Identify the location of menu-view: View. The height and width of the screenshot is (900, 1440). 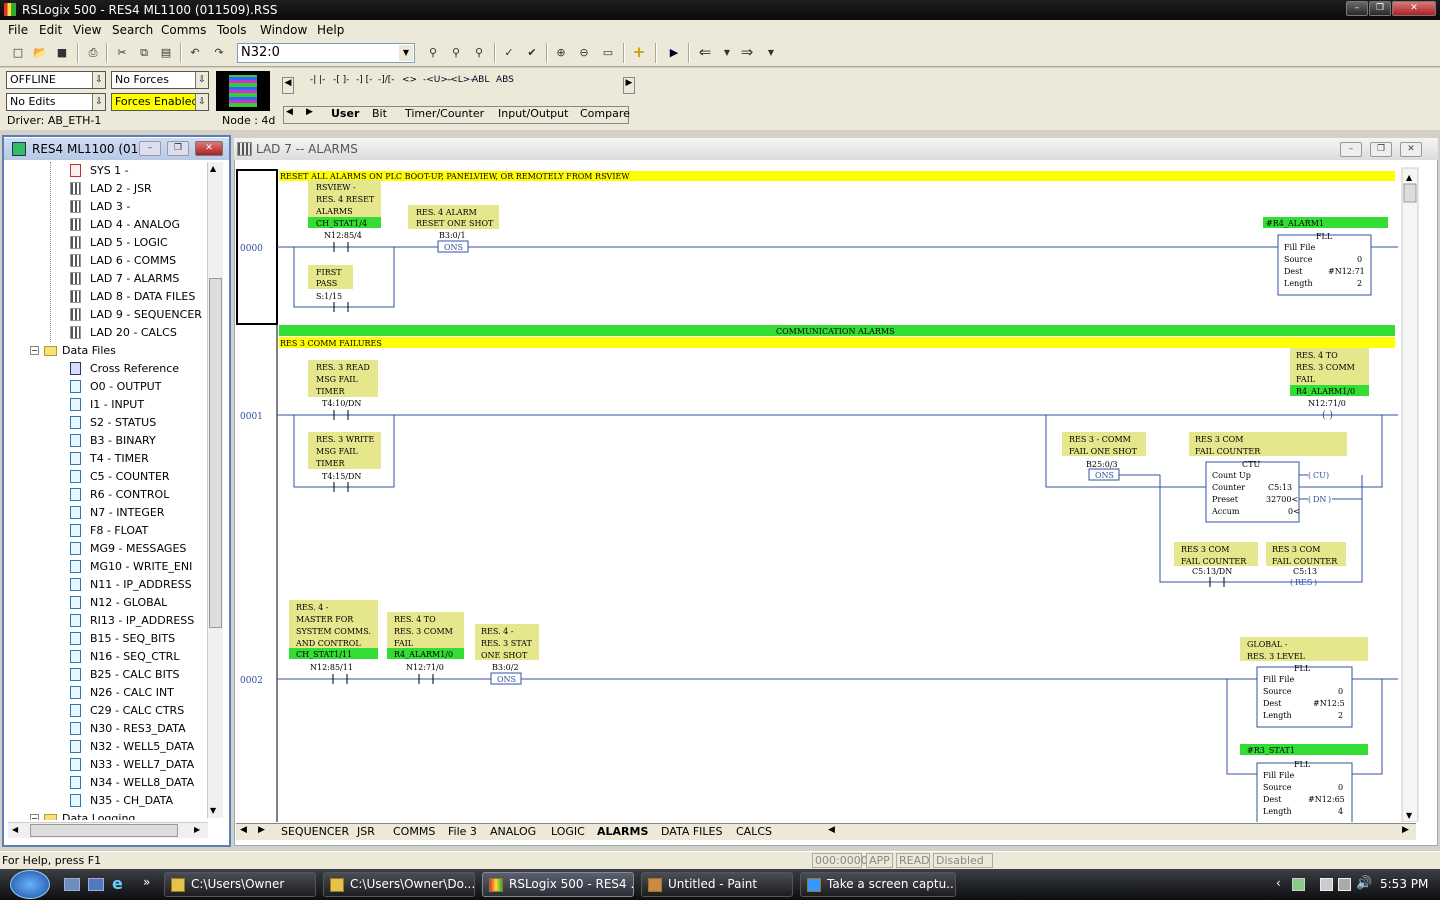
(87, 30).